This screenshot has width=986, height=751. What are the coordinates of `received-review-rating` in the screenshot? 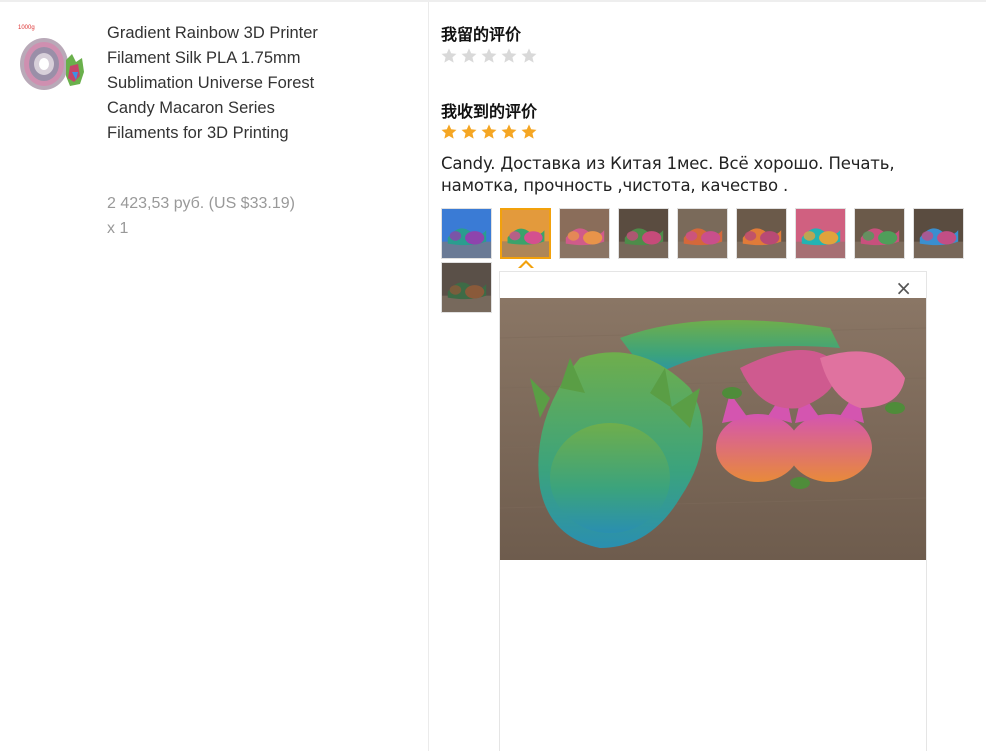 It's located at (489, 134).